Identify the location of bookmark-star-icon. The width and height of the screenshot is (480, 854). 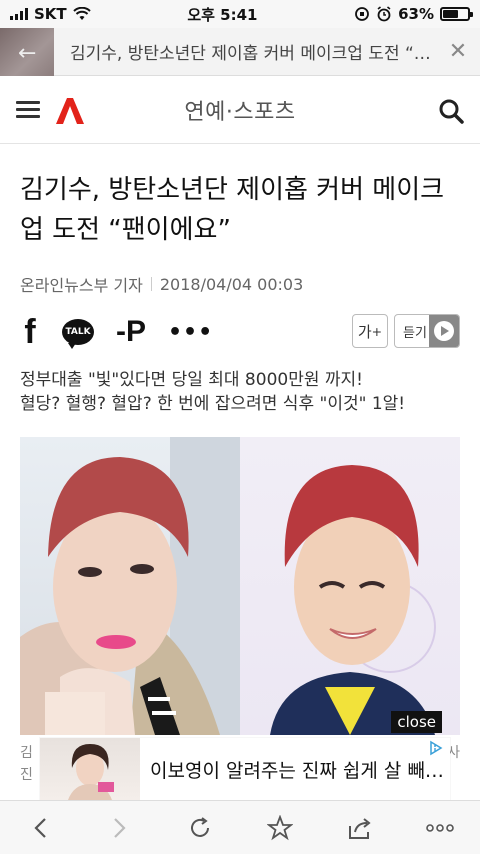
(280, 828).